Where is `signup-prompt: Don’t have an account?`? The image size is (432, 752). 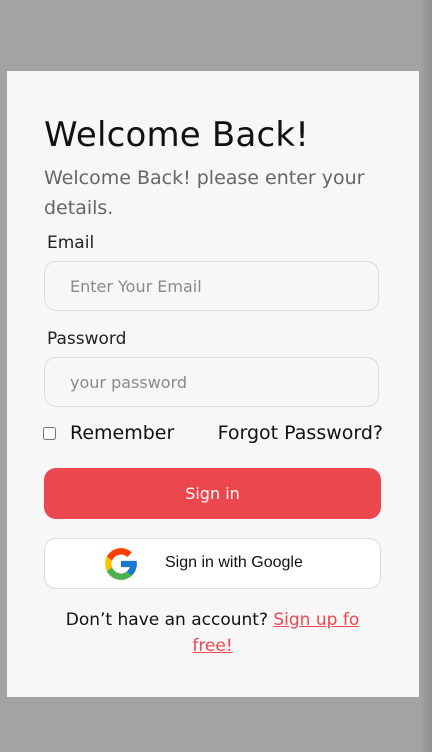 signup-prompt: Don’t have an account? is located at coordinates (166, 620).